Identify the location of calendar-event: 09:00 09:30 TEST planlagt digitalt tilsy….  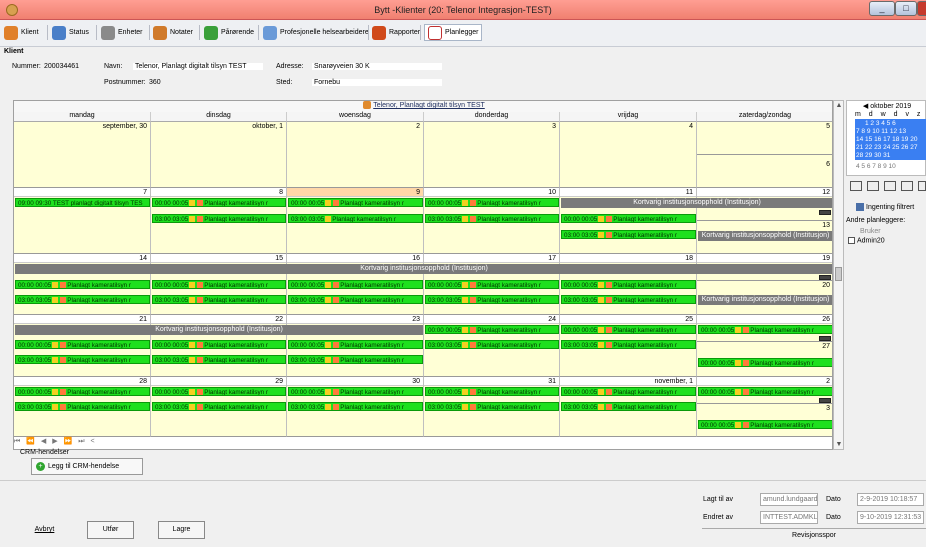
(82, 202).